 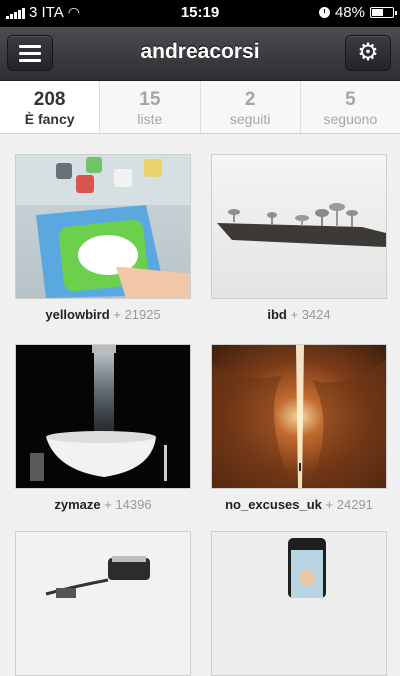 I want to click on bathtub-illustration, so click(x=98, y=413).